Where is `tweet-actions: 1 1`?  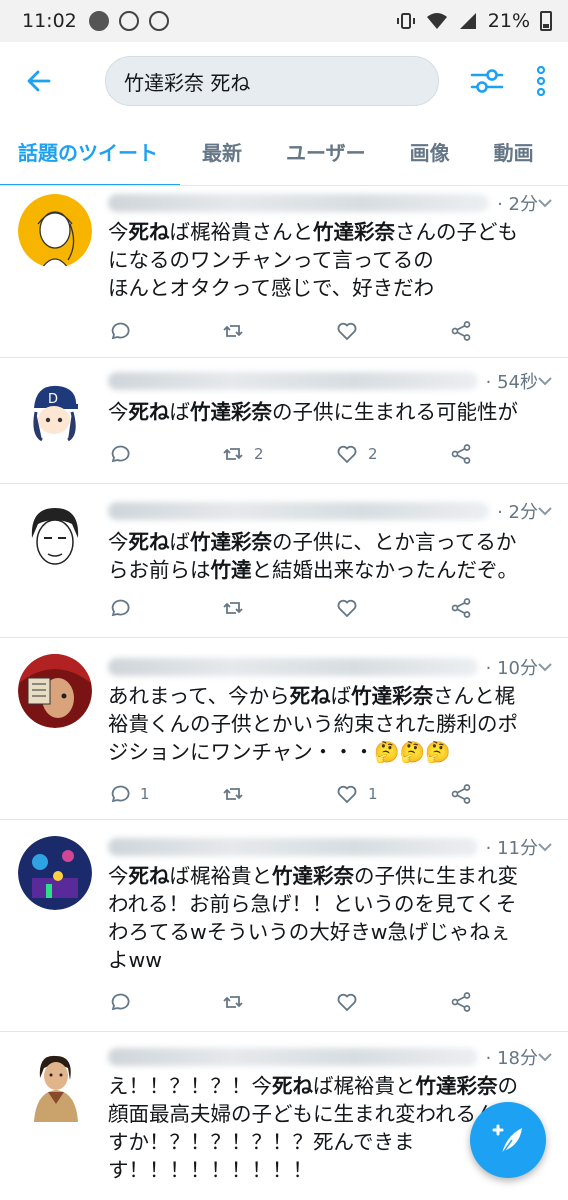
tweet-actions: 1 1 is located at coordinates (290, 794).